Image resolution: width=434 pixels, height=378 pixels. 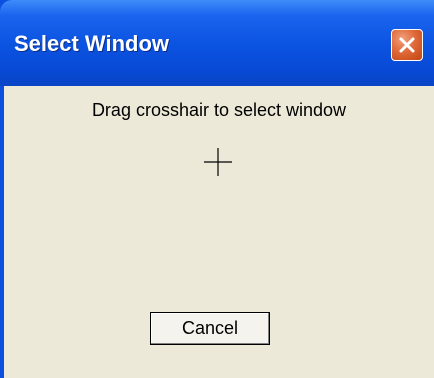 I want to click on close-icon, so click(x=407, y=45).